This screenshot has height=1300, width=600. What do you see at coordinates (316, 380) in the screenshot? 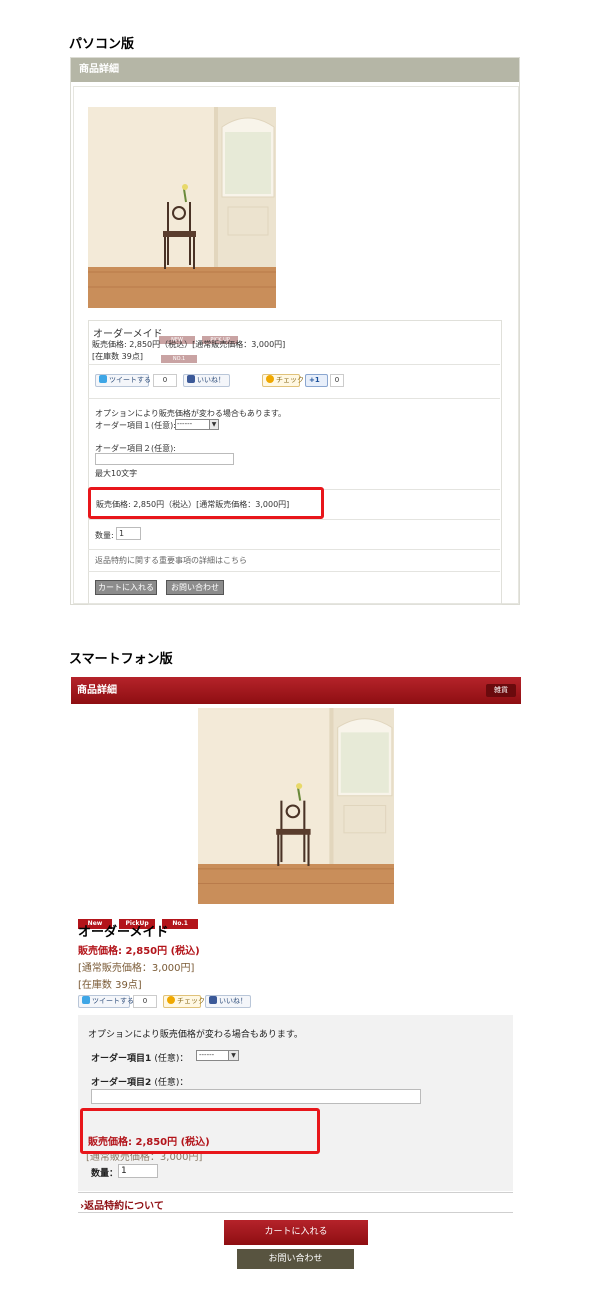
I see `pc-plusone-button: +1` at bounding box center [316, 380].